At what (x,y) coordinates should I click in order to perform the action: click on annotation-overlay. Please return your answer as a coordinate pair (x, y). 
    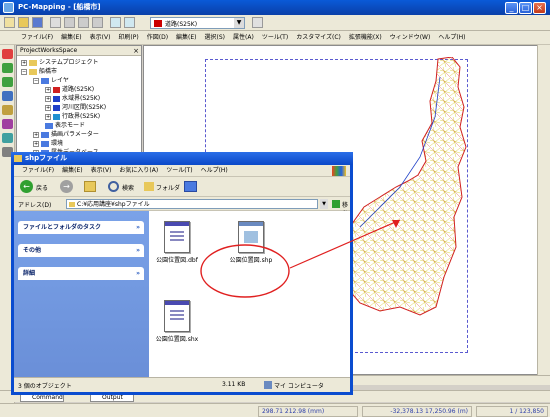
    Looking at the image, I should click on (300, 258).